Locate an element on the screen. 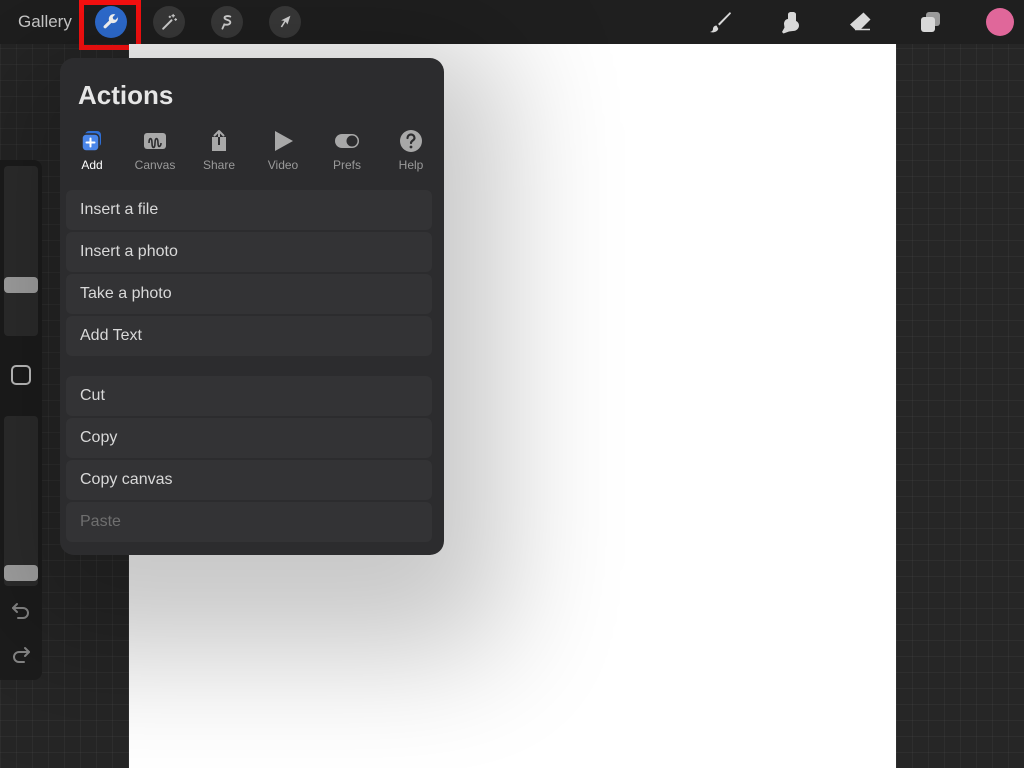 This screenshot has width=1024, height=768. transform-button is located at coordinates (285, 22).